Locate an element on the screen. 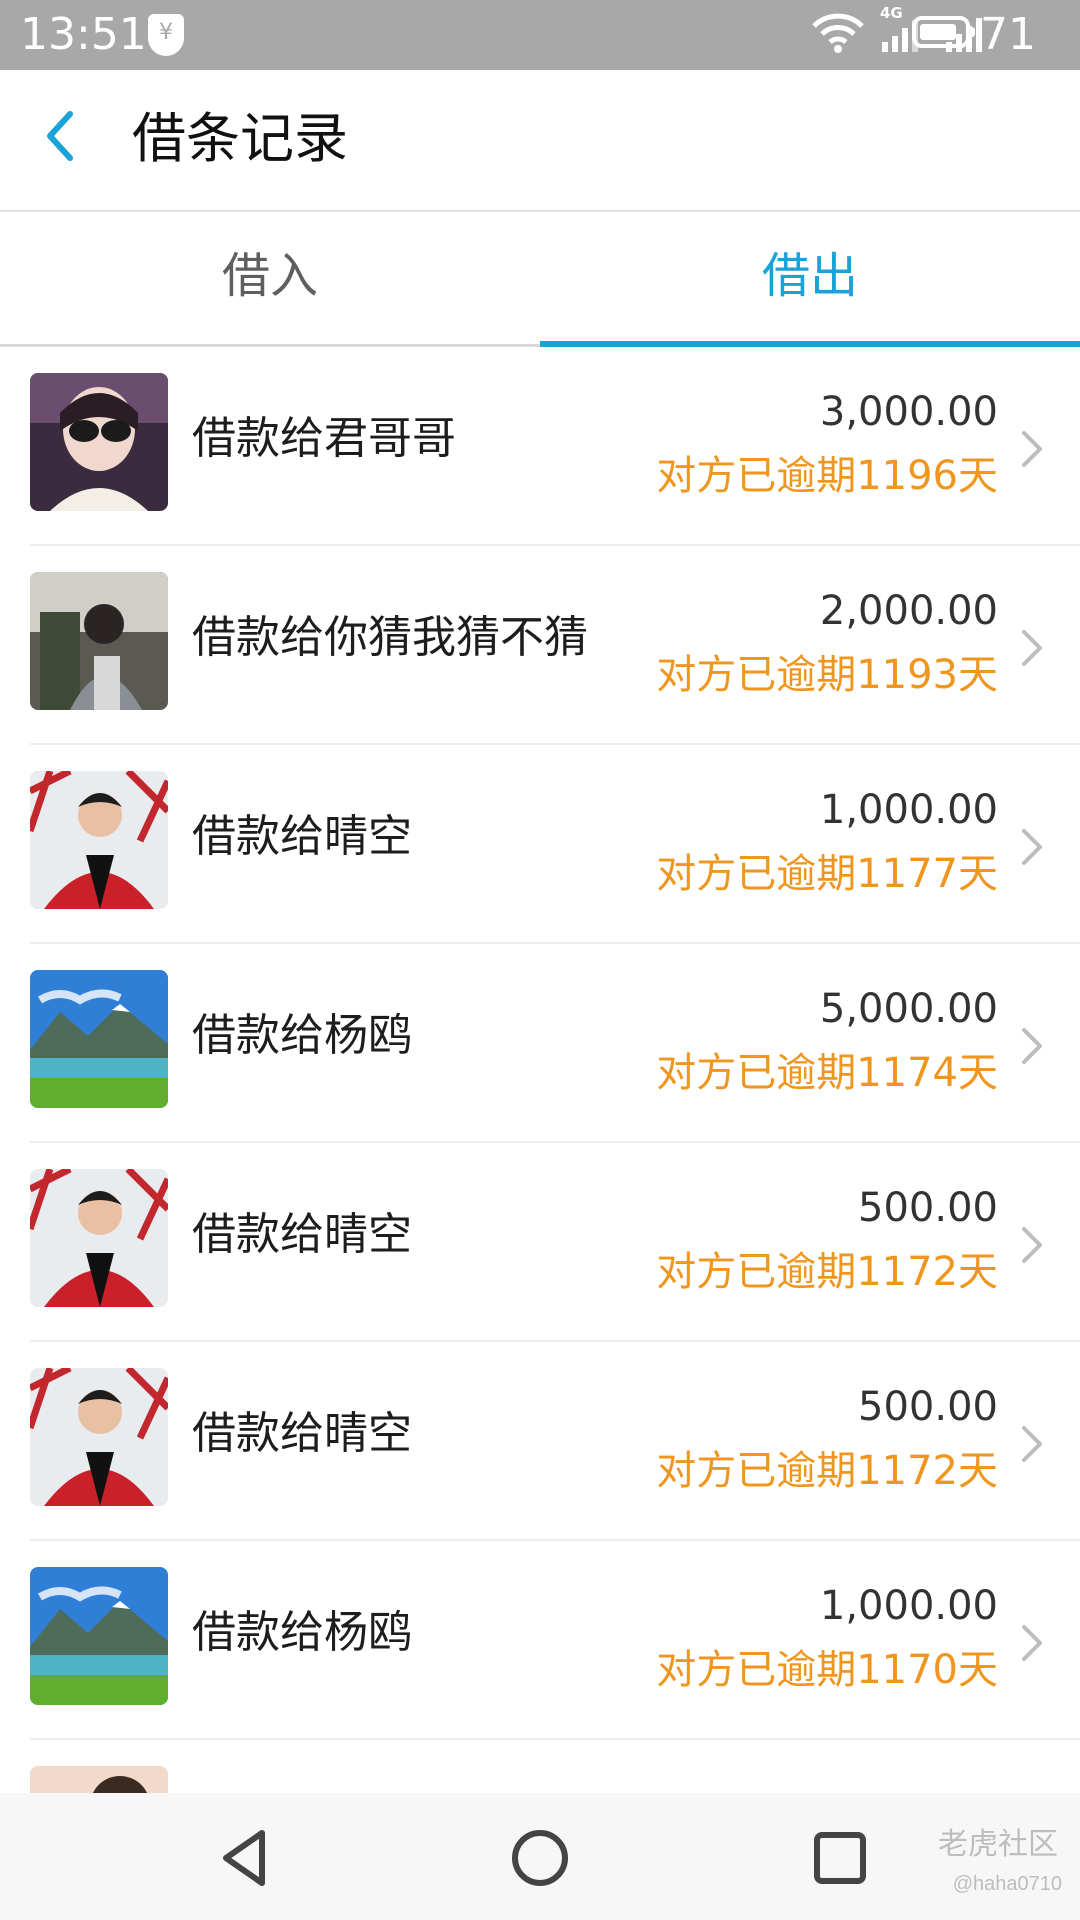 Image resolution: width=1080 pixels, height=1920 pixels. avatar-partial is located at coordinates (99, 1779).